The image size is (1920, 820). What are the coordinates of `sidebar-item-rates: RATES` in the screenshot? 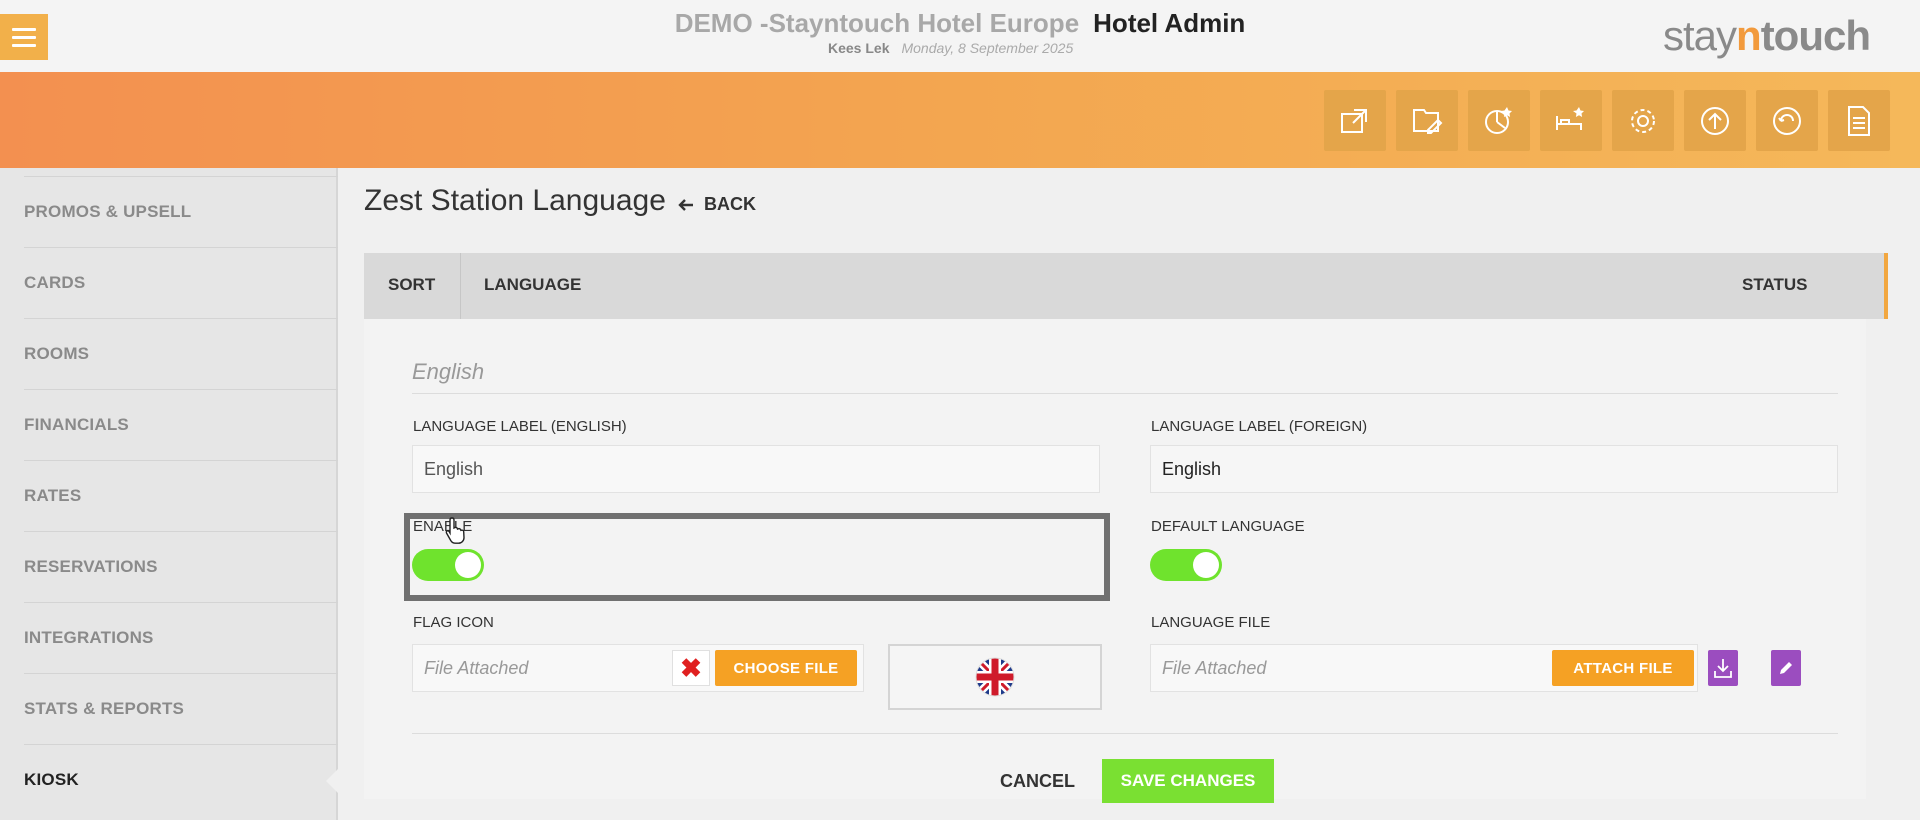 It's located at (181, 495).